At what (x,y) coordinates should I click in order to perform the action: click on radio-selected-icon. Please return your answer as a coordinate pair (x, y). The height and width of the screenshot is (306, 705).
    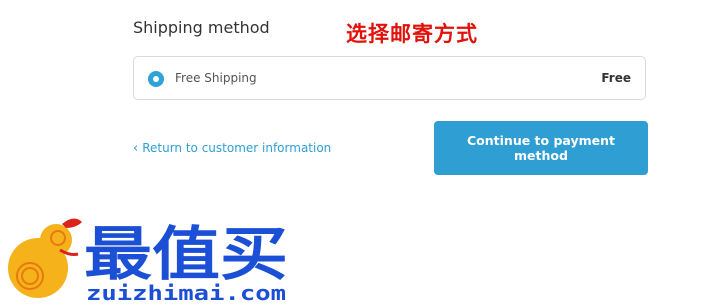
    Looking at the image, I should click on (156, 79).